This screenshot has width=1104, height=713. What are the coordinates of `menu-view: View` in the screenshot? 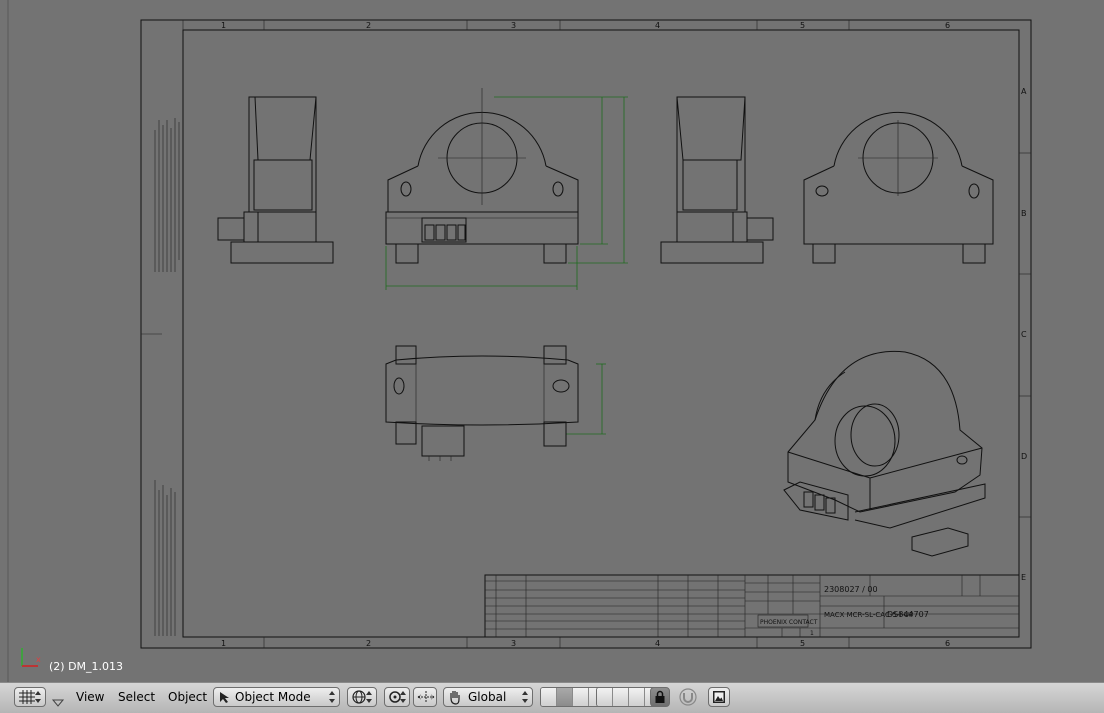 It's located at (90, 699).